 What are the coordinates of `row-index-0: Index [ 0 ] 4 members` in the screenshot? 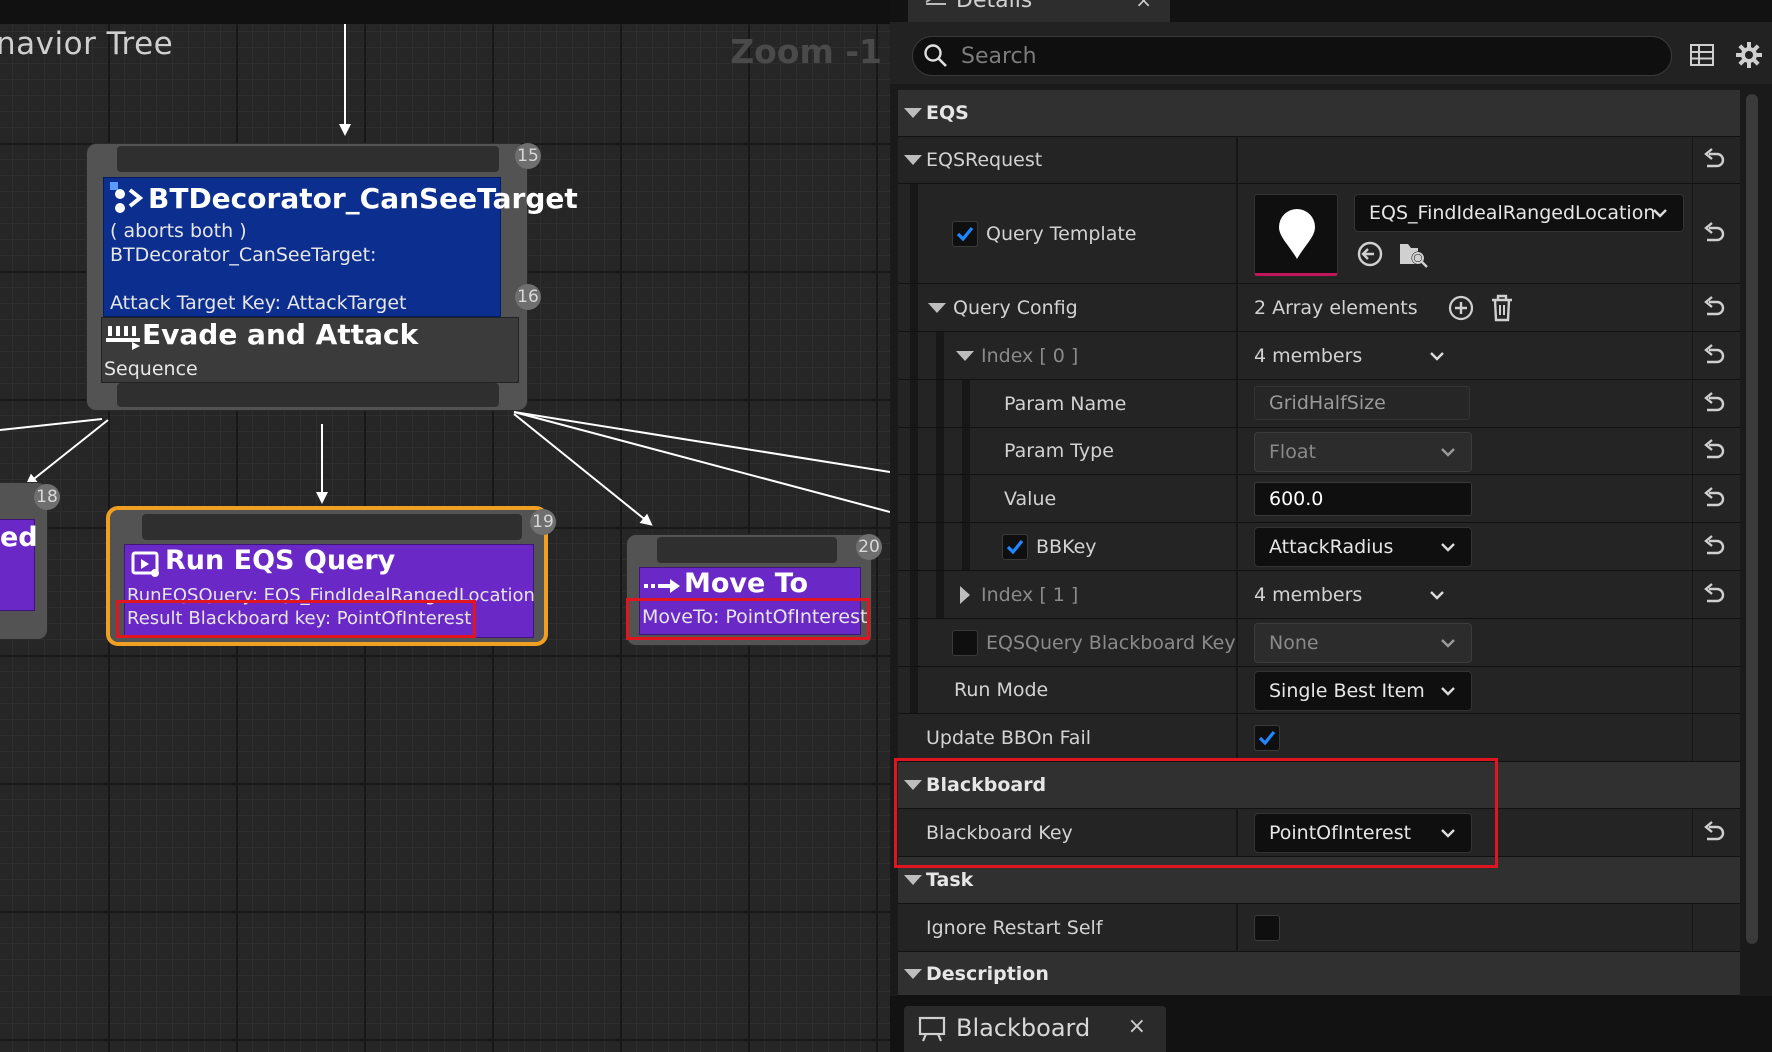 It's located at (1319, 356).